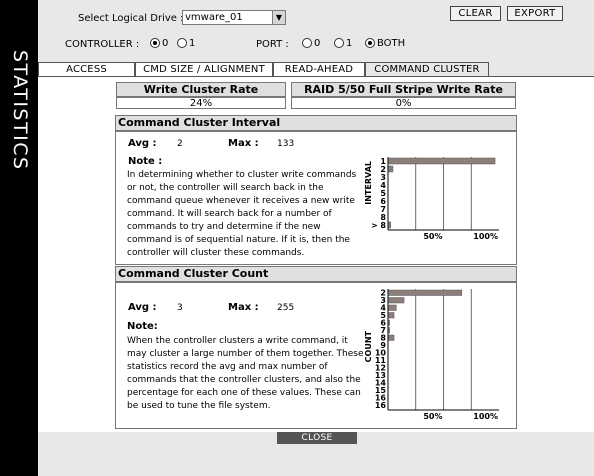 The width and height of the screenshot is (594, 476). I want to click on count-section-header: Command Cluster Count, so click(316, 274).